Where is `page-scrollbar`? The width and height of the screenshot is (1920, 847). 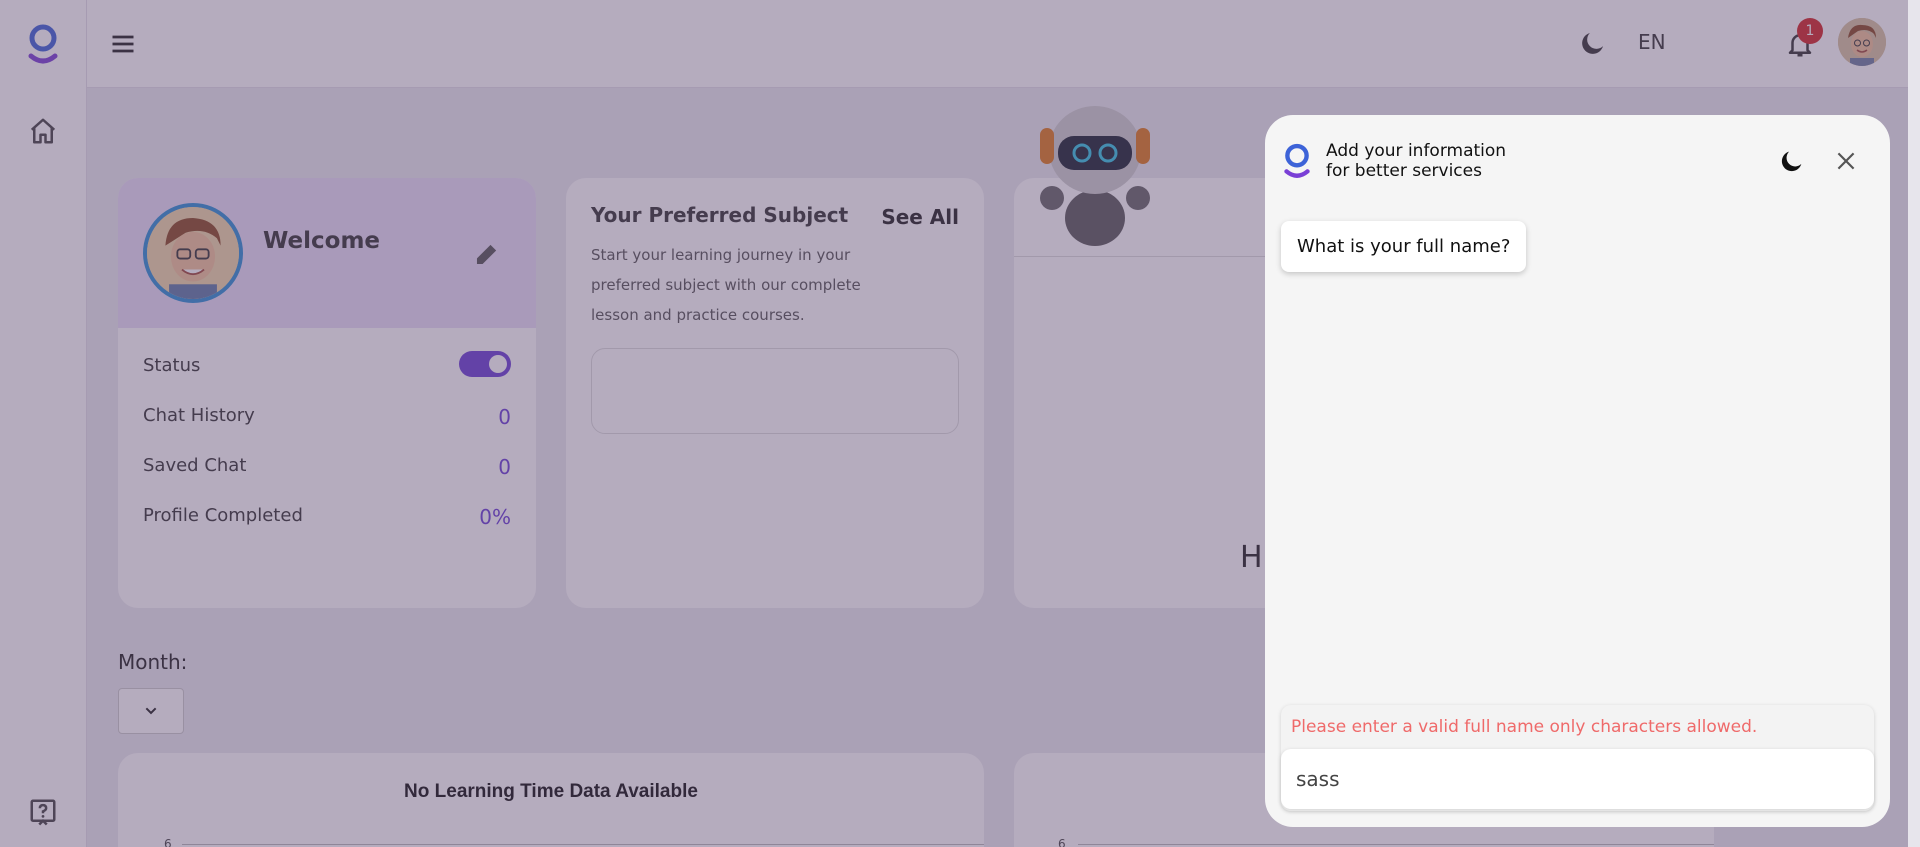
page-scrollbar is located at coordinates (1914, 423).